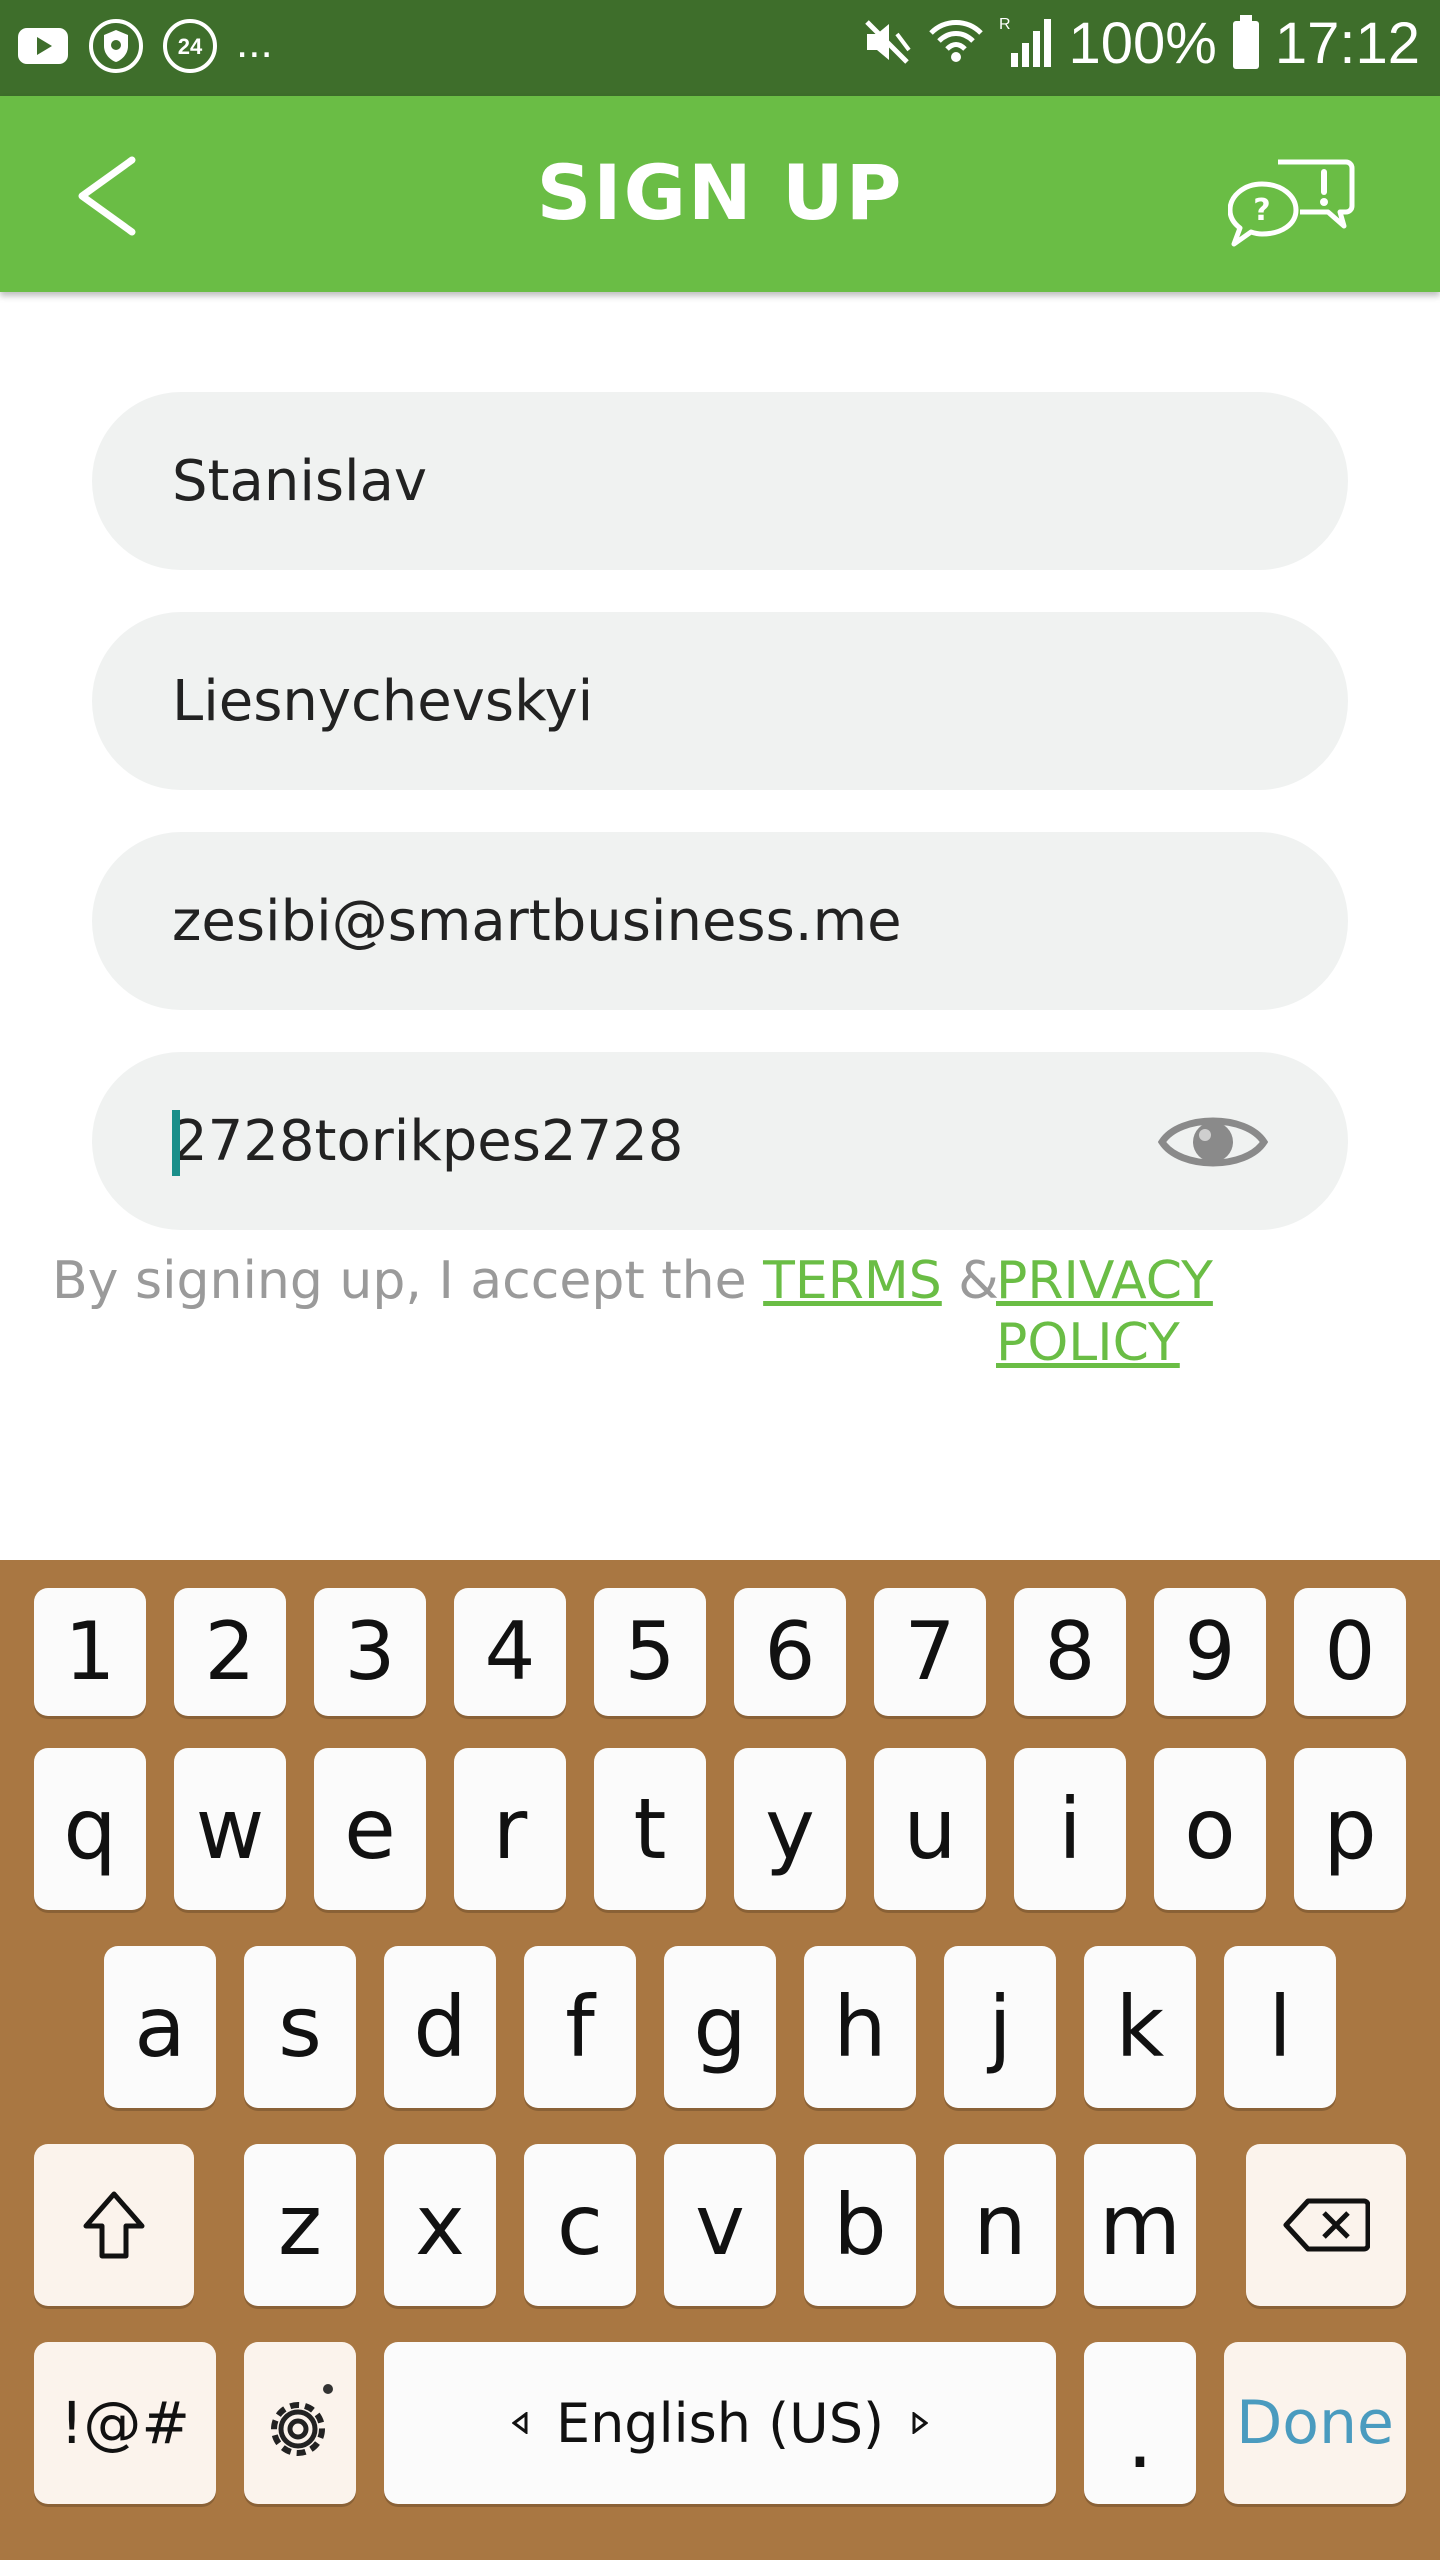 This screenshot has height=2560, width=1440. What do you see at coordinates (790, 1829) in the screenshot?
I see `key-y: y` at bounding box center [790, 1829].